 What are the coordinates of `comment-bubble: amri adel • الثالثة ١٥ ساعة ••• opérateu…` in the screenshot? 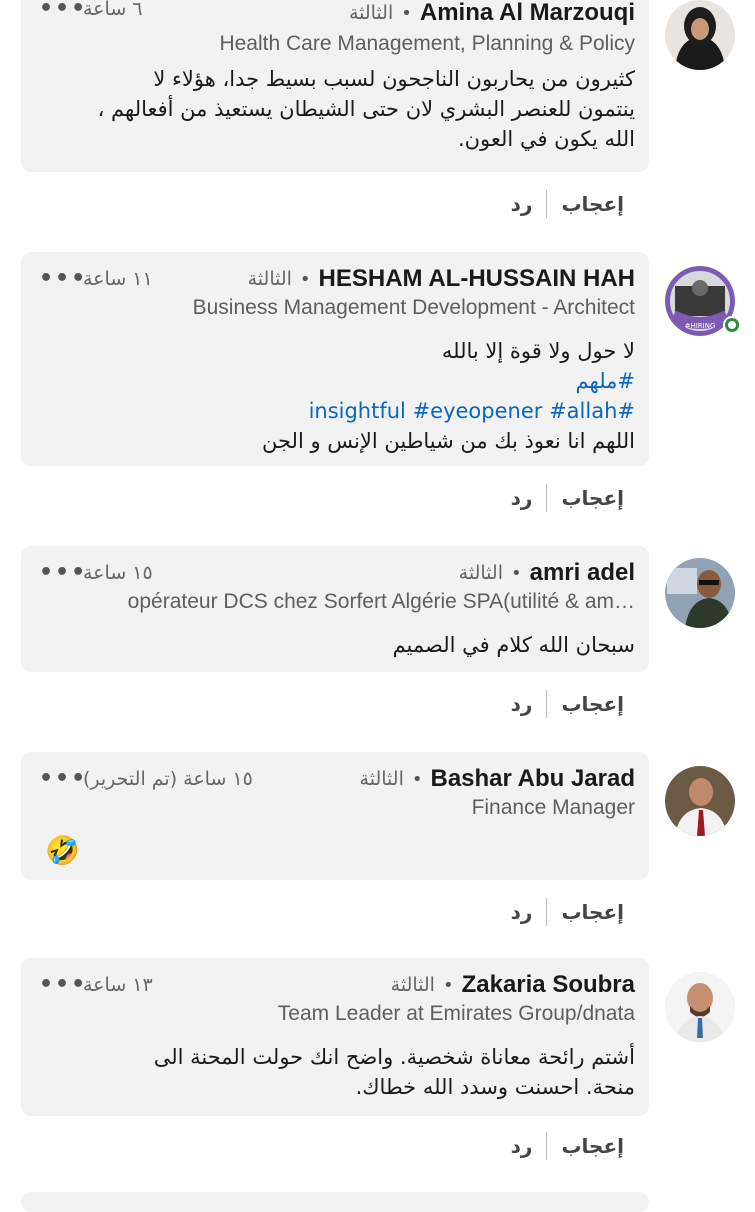 It's located at (335, 609).